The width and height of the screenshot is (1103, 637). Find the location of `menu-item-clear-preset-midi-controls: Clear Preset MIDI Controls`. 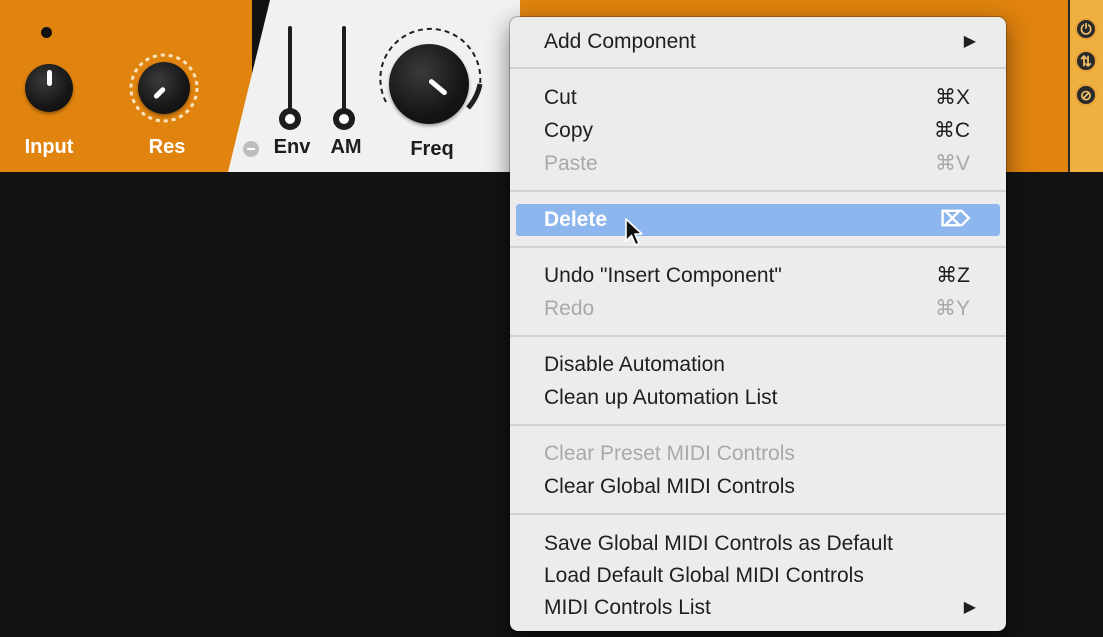

menu-item-clear-preset-midi-controls: Clear Preset MIDI Controls is located at coordinates (758, 454).